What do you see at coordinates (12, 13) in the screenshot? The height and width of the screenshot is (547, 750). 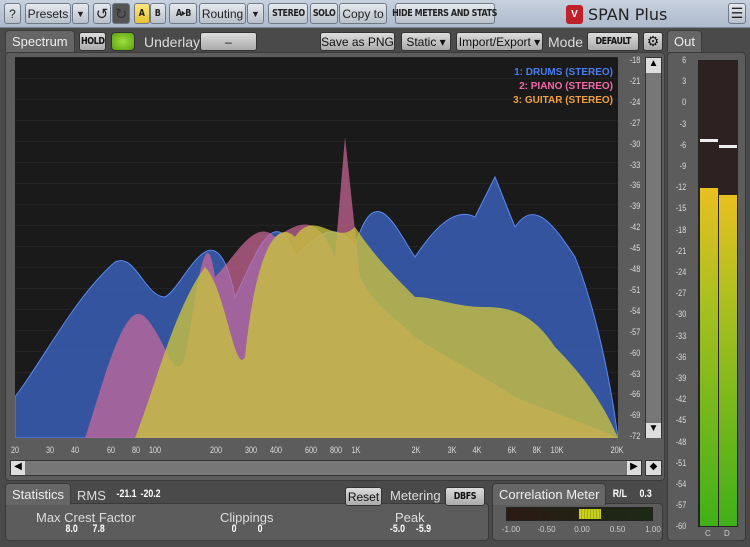 I see `help-button: ?` at bounding box center [12, 13].